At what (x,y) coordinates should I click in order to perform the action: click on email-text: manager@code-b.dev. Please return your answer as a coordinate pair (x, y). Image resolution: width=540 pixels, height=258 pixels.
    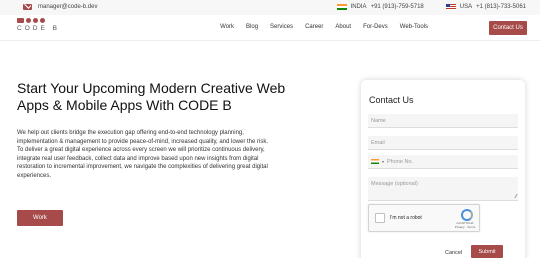
    Looking at the image, I should click on (67, 7).